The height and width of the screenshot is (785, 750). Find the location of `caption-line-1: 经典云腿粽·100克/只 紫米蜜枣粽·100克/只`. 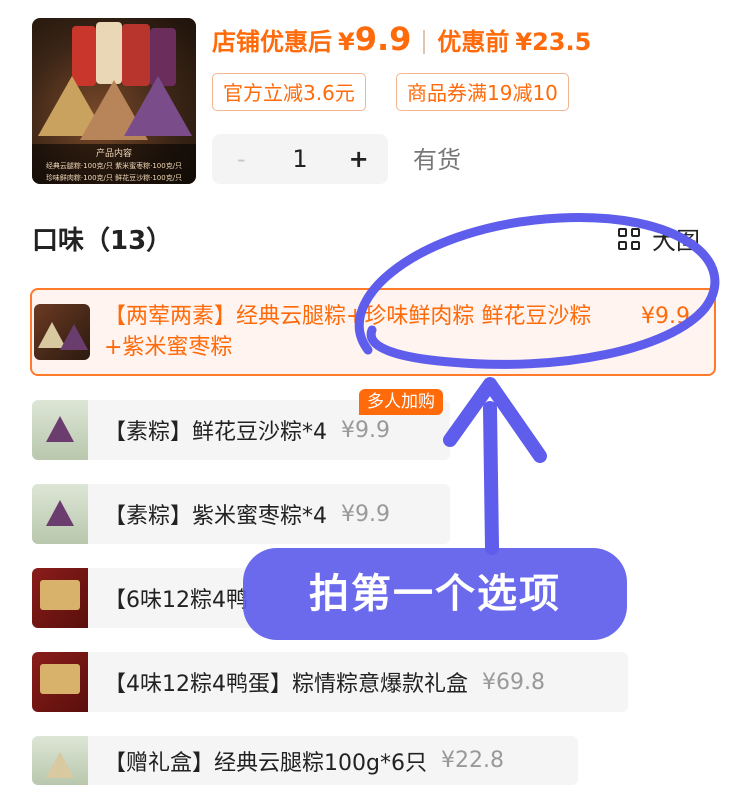

caption-line-1: 经典云腿粽·100克/只 紫米蜜枣粽·100克/只 is located at coordinates (114, 166).